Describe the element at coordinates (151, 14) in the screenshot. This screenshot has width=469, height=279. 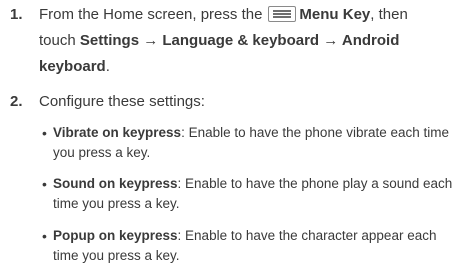
I see `step-1-text-before: From the Home screen, press the` at that location.